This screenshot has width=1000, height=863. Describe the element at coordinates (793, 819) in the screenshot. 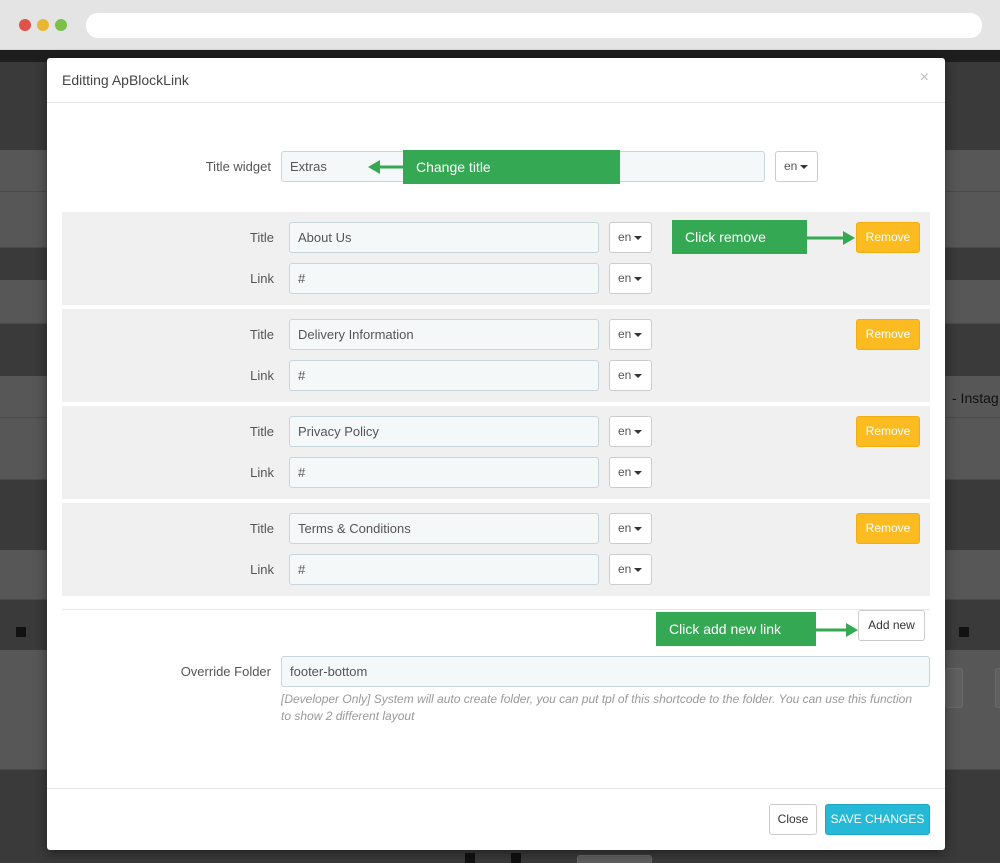

I see `close-button: Close` at that location.